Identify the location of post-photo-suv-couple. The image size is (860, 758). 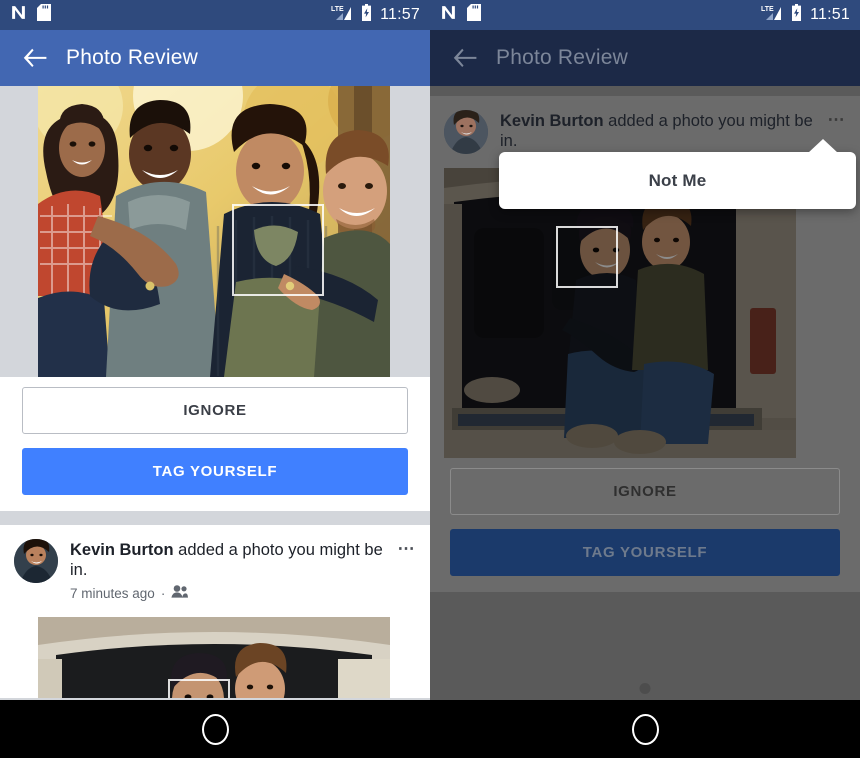
(215, 657).